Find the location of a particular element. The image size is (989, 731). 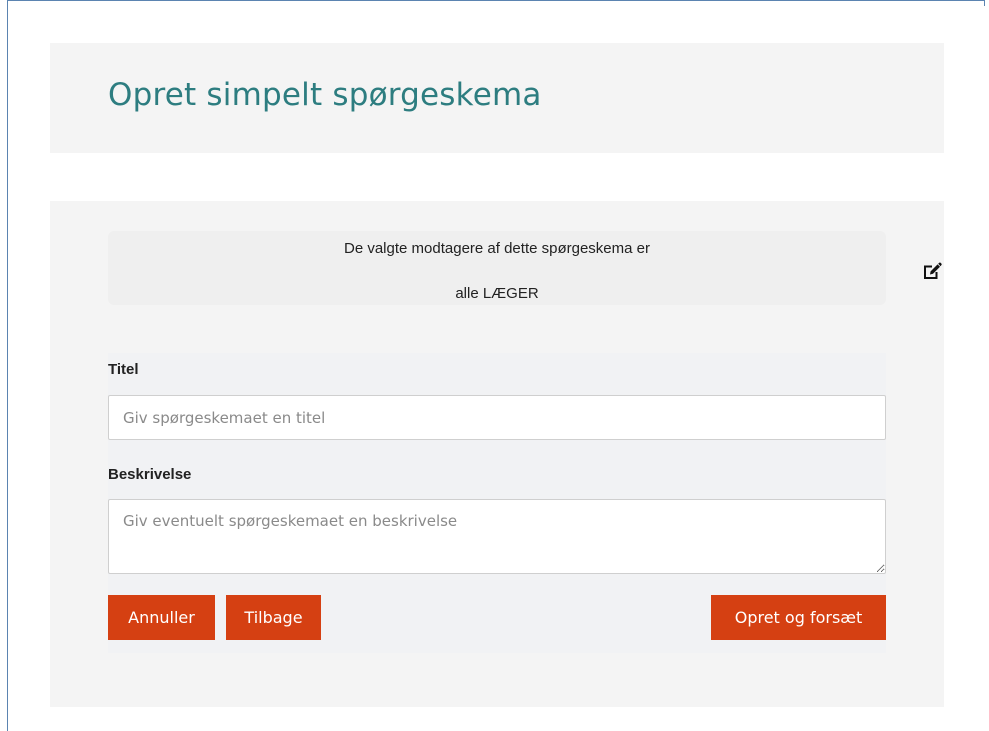

page-title: Opret simpelt spørgeskema is located at coordinates (325, 95).